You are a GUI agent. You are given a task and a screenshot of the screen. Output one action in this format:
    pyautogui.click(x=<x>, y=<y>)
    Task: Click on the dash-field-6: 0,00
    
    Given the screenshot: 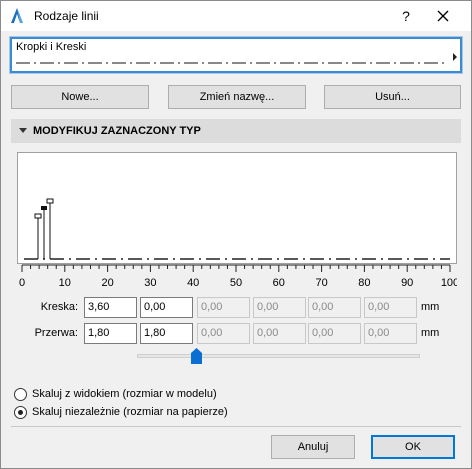 What is the action you would take?
    pyautogui.click(x=390, y=307)
    